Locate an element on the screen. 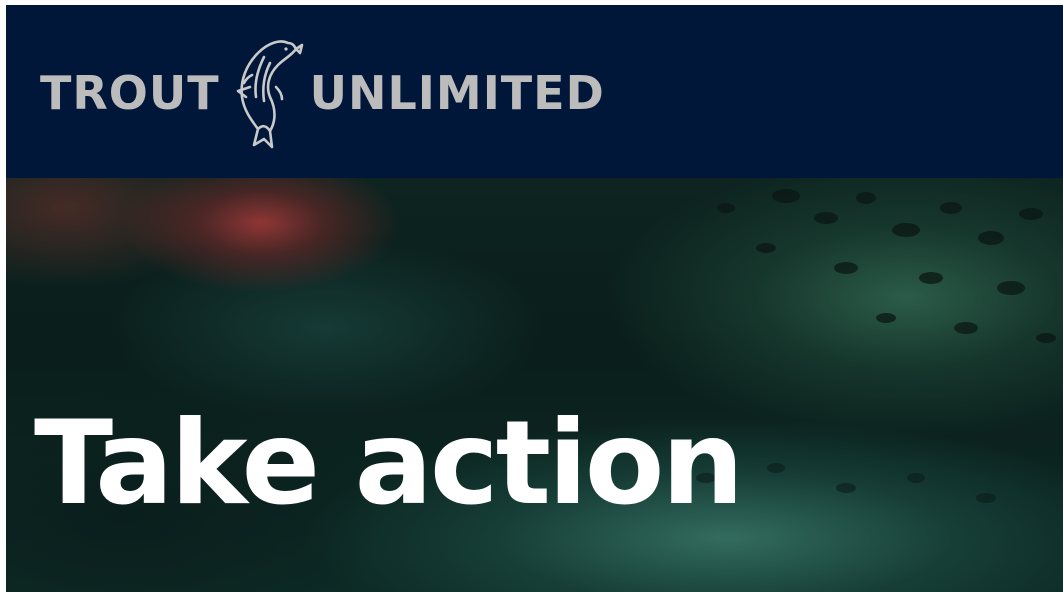  logo-word-unlimited: UNLIMITED is located at coordinates (457, 93).